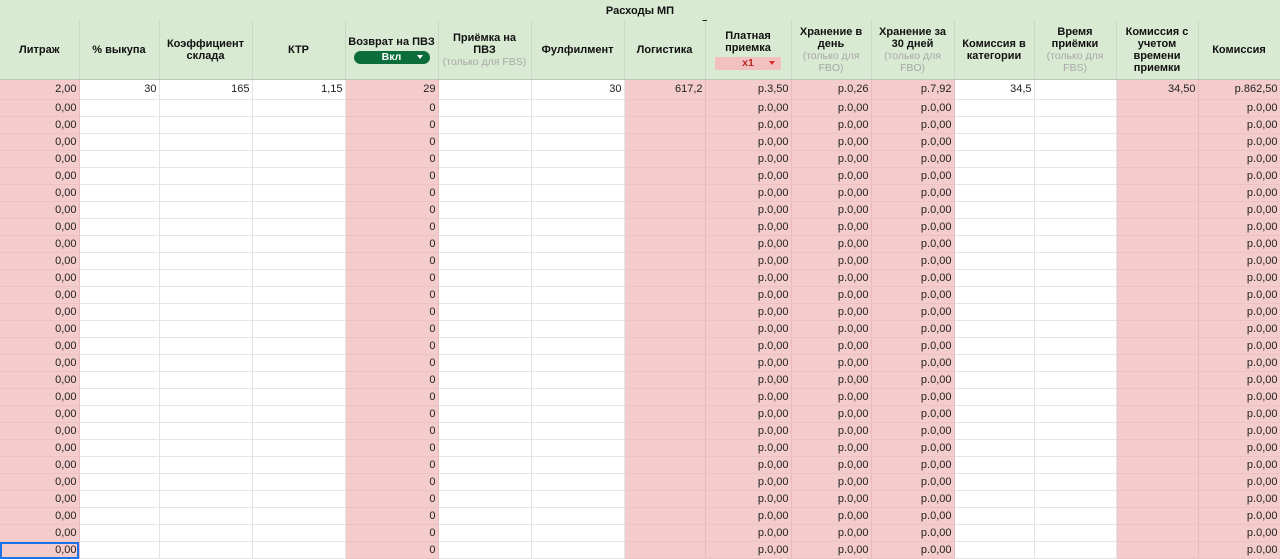 Image resolution: width=1280 pixels, height=559 pixels. Describe the element at coordinates (1239, 50) in the screenshot. I see `column-header: Комиссия` at that location.